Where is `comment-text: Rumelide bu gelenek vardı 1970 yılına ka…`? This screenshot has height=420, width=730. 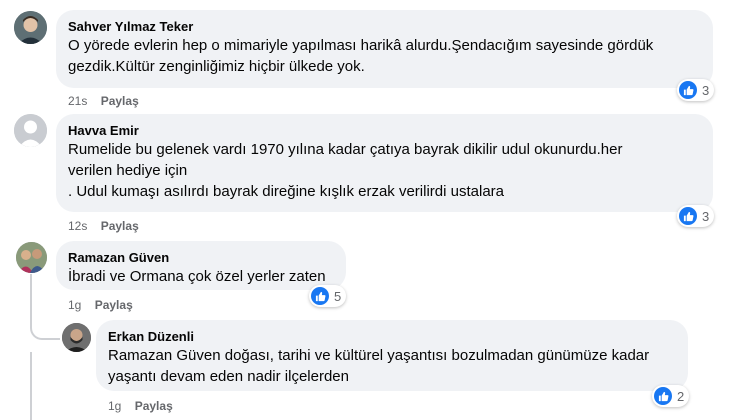 comment-text: Rumelide bu gelenek vardı 1970 yılına ka… is located at coordinates (345, 170).